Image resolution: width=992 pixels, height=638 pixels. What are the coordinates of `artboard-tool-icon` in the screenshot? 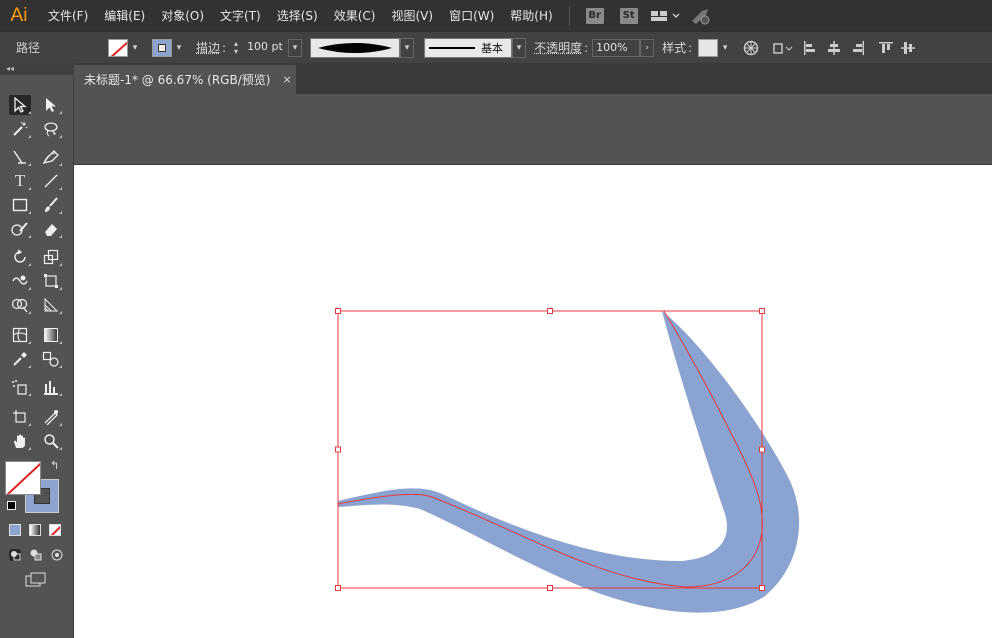 It's located at (20, 417).